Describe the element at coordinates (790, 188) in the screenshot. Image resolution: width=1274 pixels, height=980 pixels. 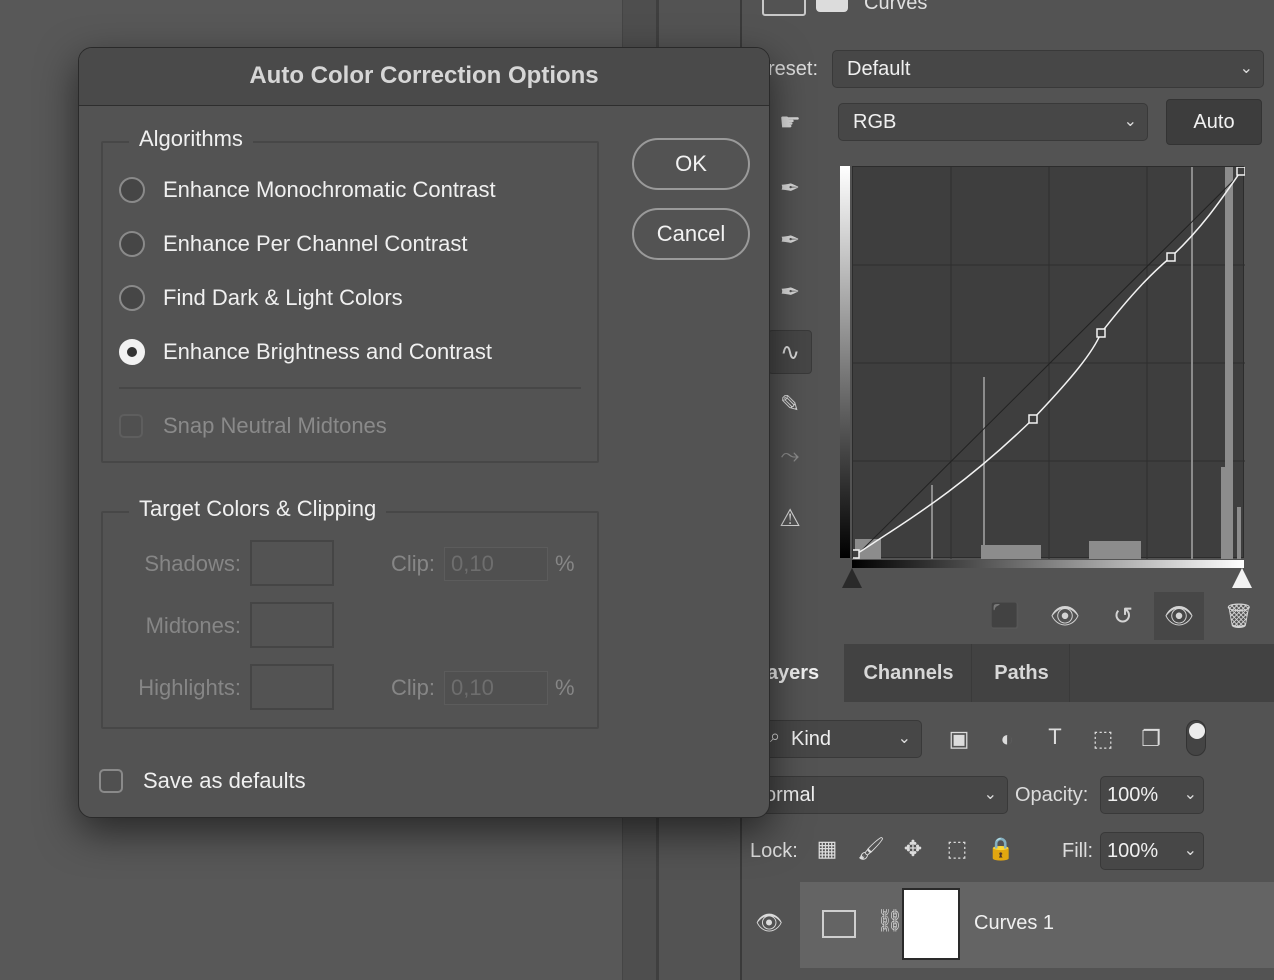
I see `black-point-eyedropper-icon: ✒` at that location.